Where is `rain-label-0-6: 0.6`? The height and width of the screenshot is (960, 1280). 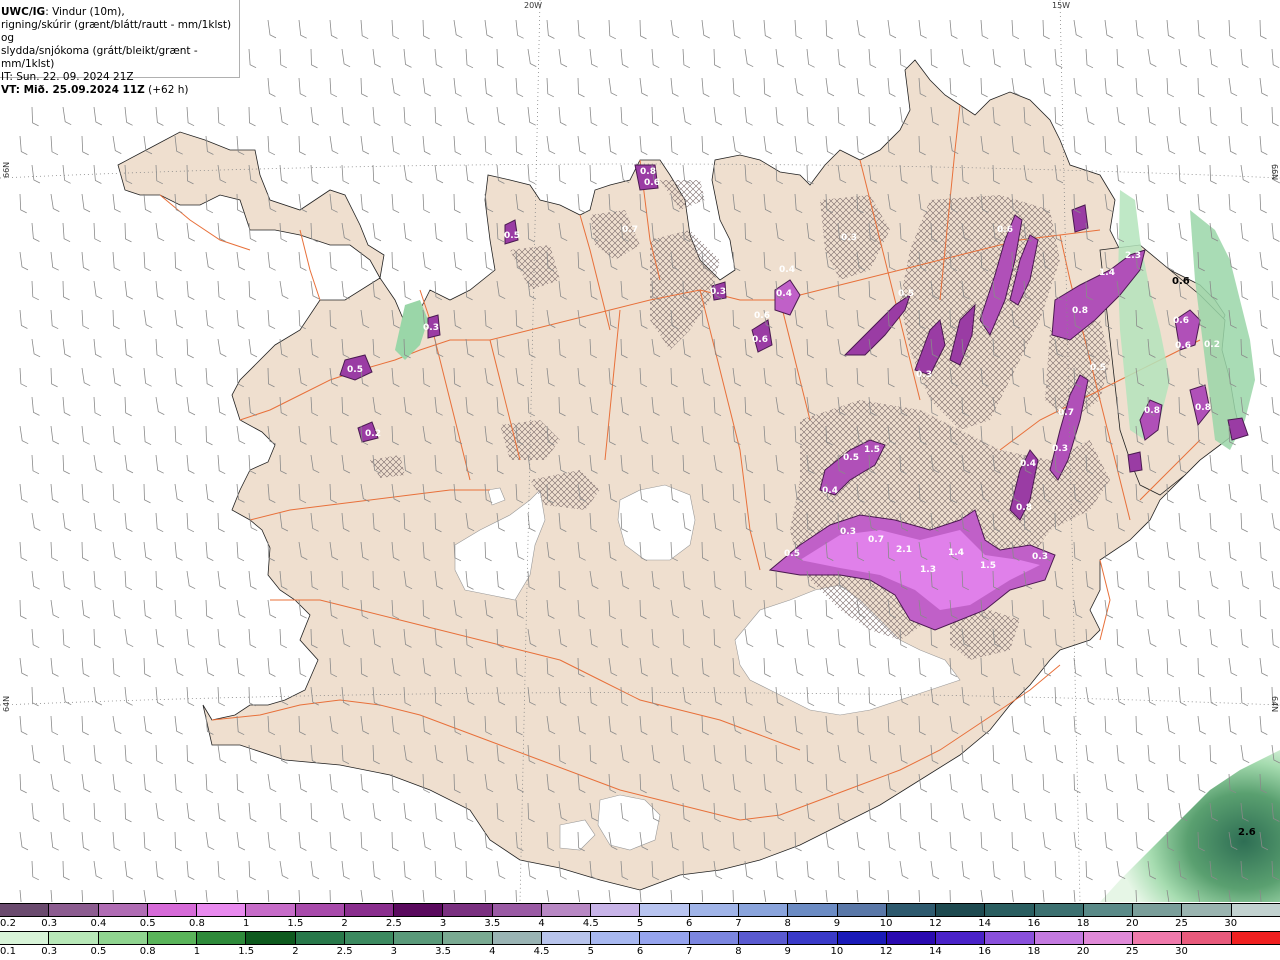 rain-label-0-6: 0.6 is located at coordinates (1181, 281).